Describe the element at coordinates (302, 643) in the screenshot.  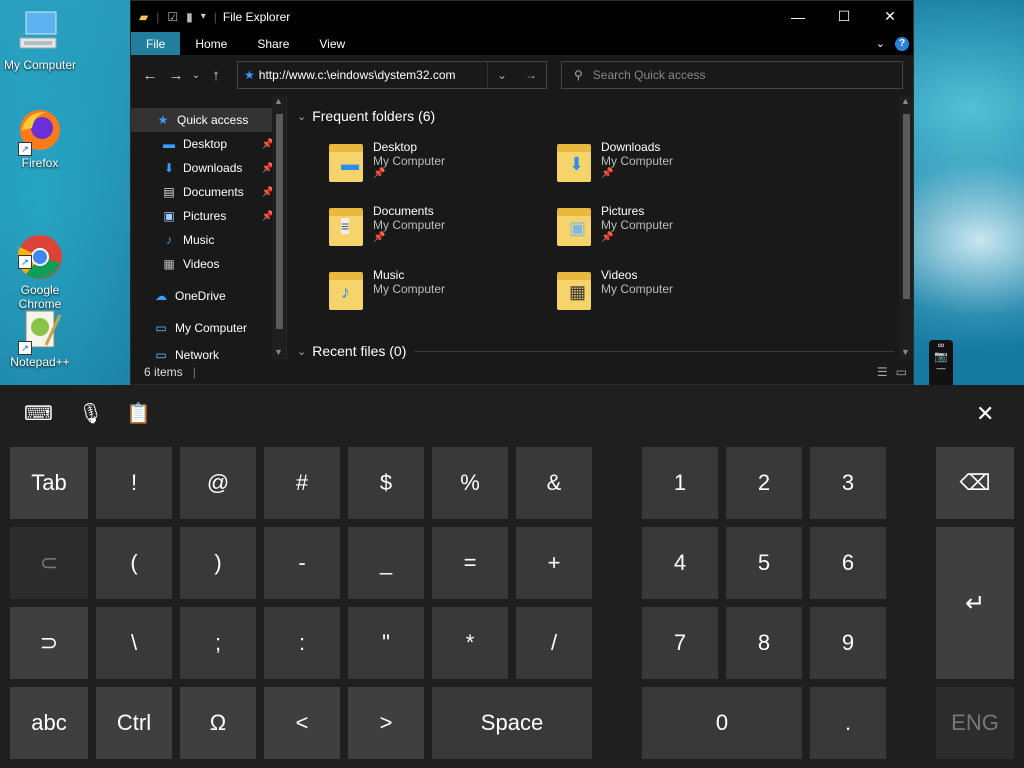
I see `key-colon: :` at that location.